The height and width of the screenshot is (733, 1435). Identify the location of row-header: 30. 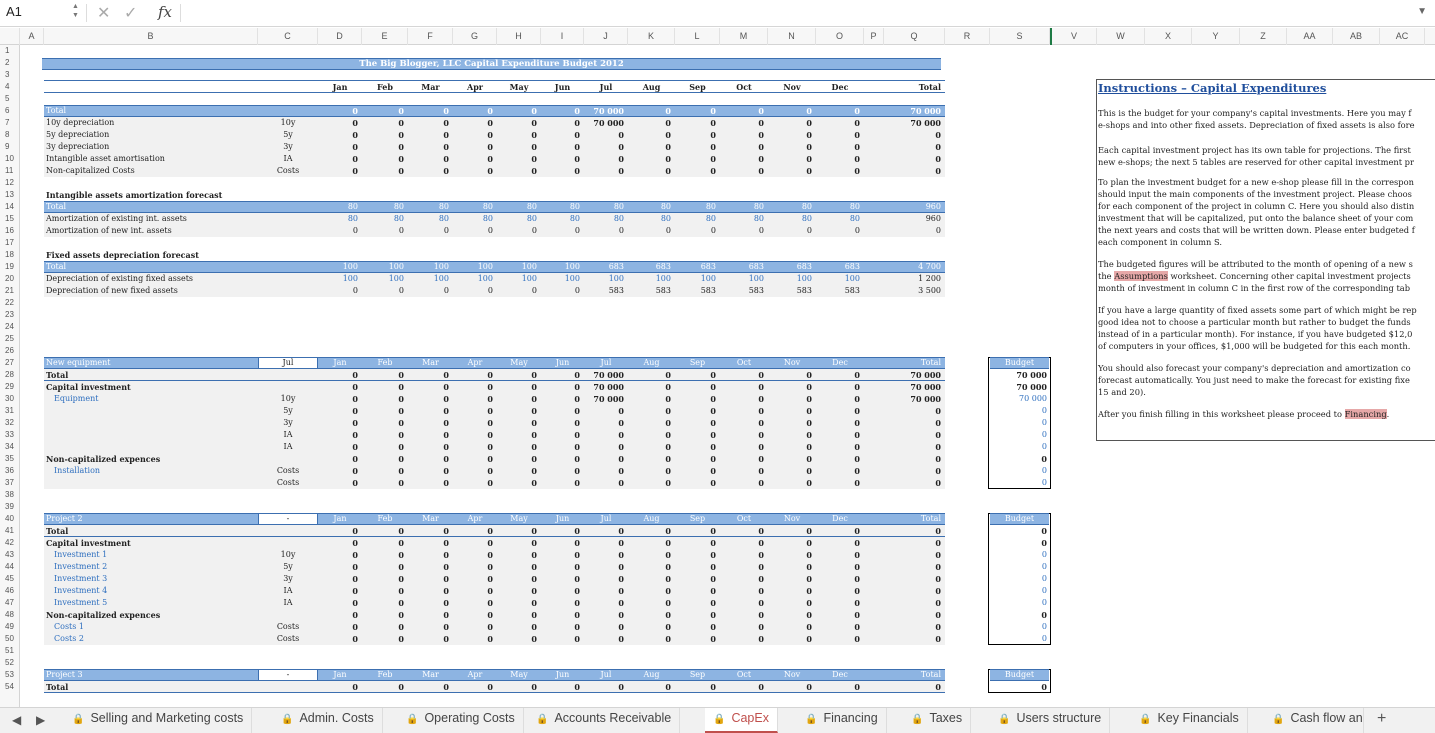
(9, 399).